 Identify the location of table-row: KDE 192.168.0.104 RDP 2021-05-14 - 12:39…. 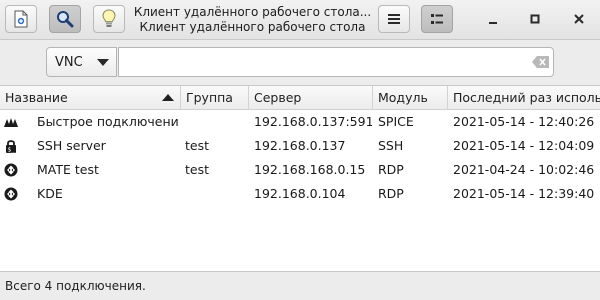
(300, 194).